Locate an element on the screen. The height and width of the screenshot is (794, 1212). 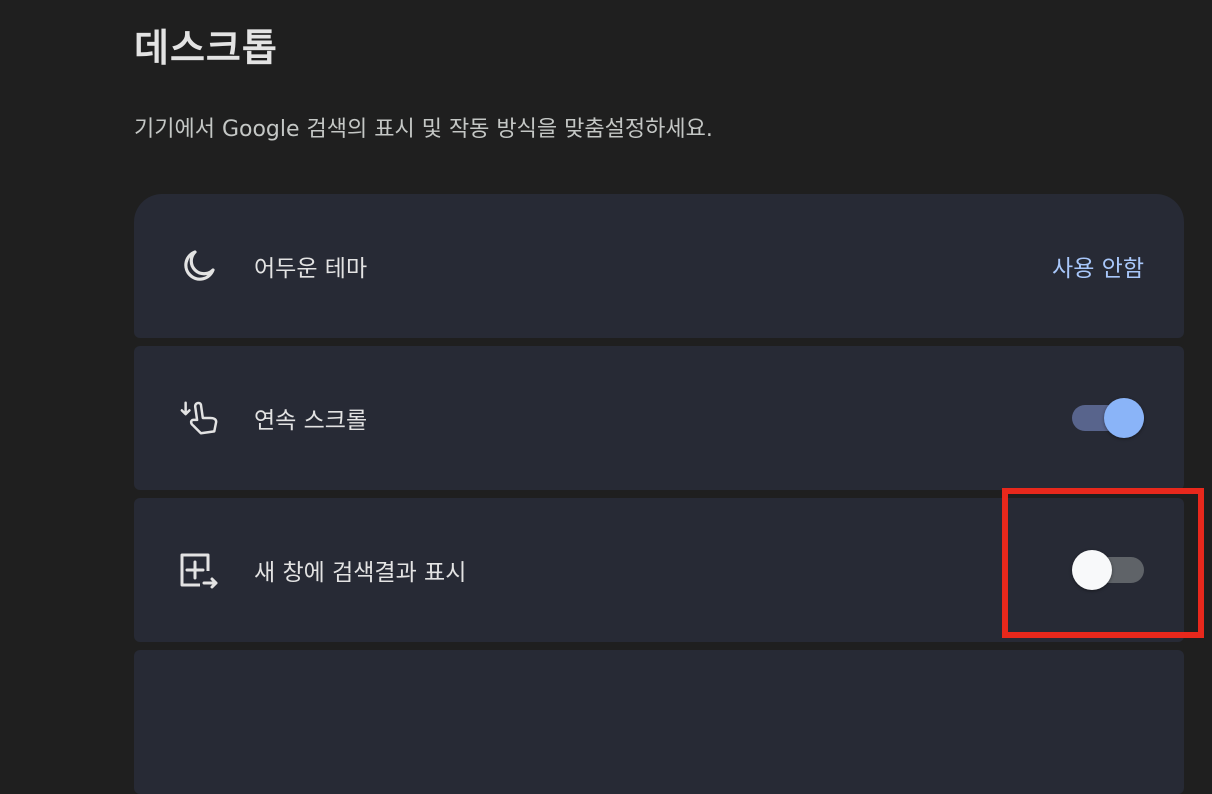
continuous-scroll-label: 연속 스크롤 is located at coordinates (311, 421).